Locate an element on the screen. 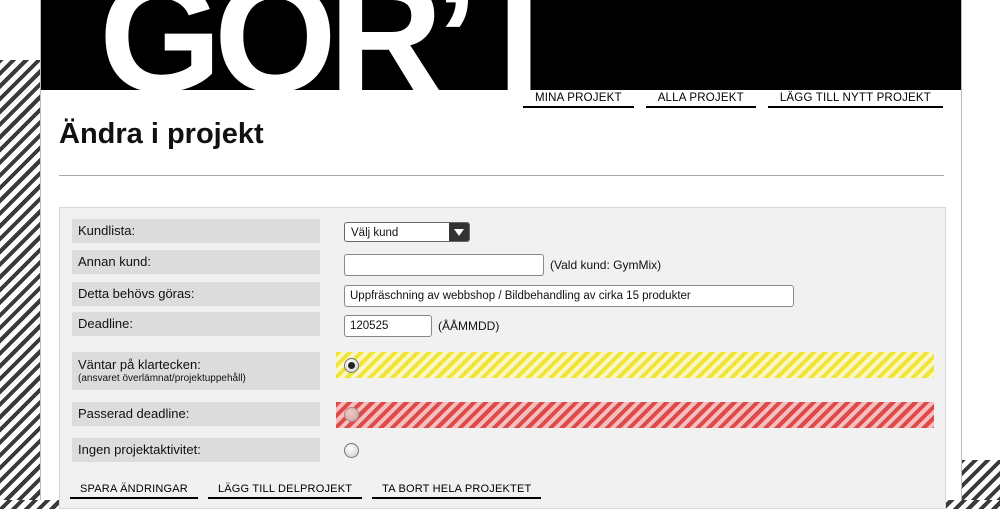  customer-select: Välj kund is located at coordinates (407, 232).